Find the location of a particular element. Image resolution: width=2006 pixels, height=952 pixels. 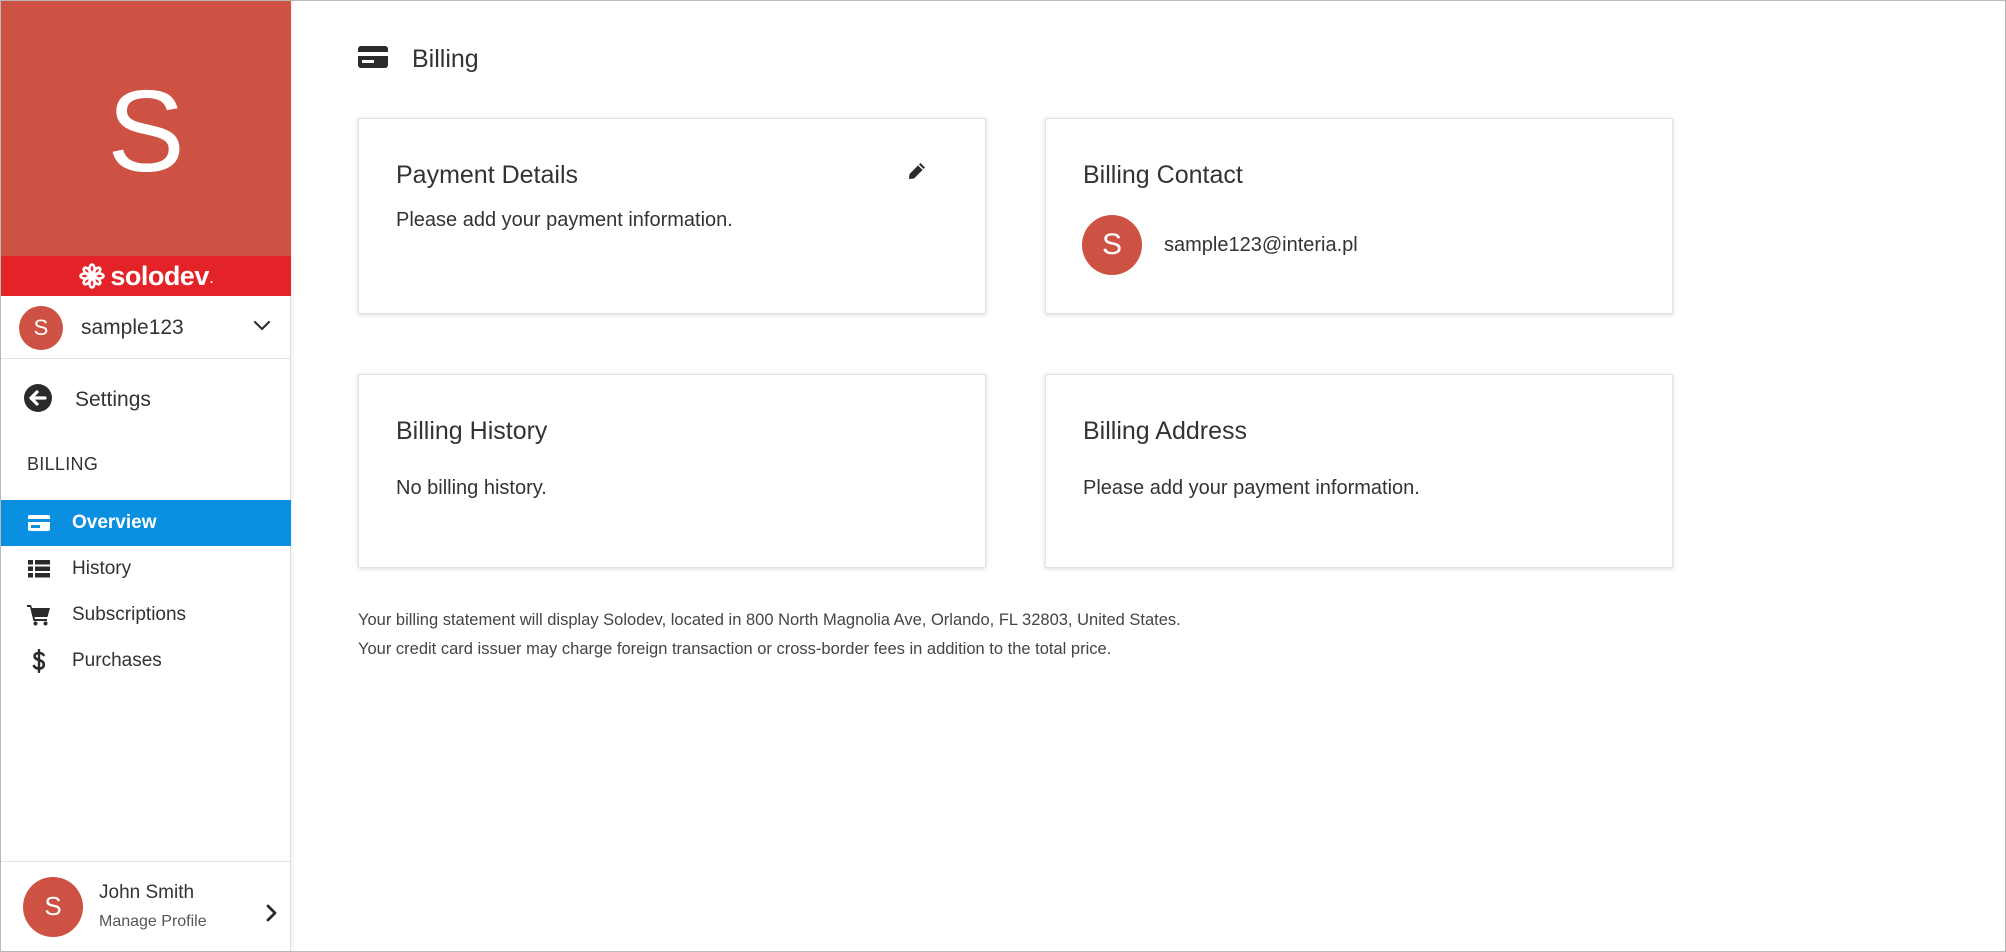

page-header: Billing is located at coordinates (418, 59).